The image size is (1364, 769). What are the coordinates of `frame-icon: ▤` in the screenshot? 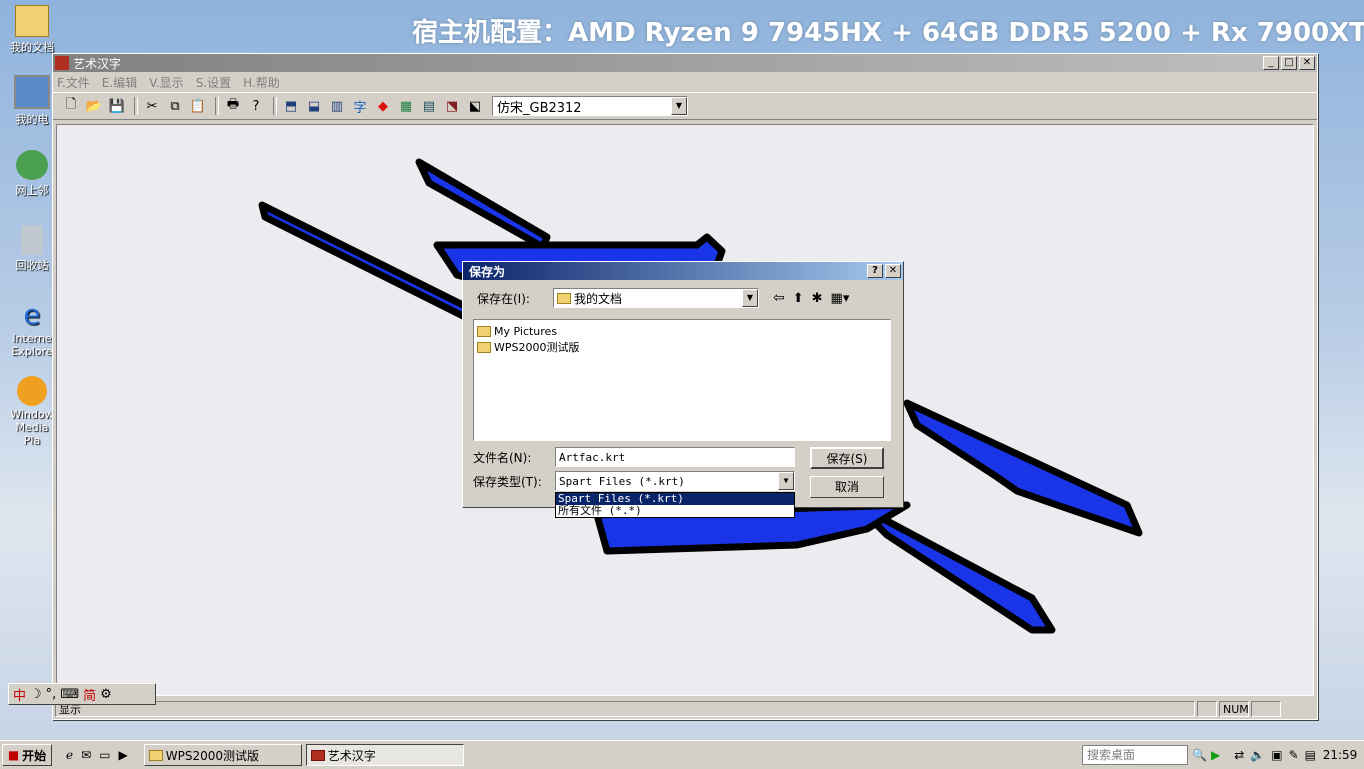 It's located at (429, 106).